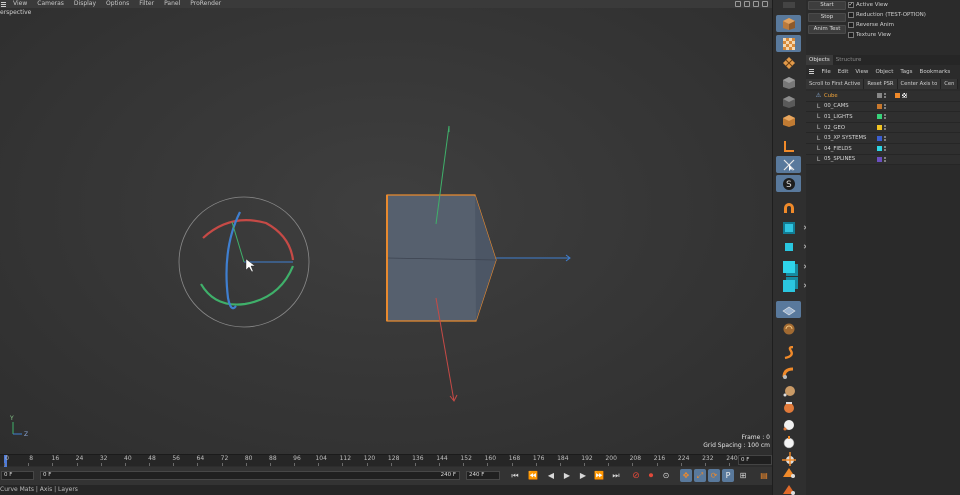 The height and width of the screenshot is (495, 960). I want to click on objects-hamburger-icon, so click(812, 71).